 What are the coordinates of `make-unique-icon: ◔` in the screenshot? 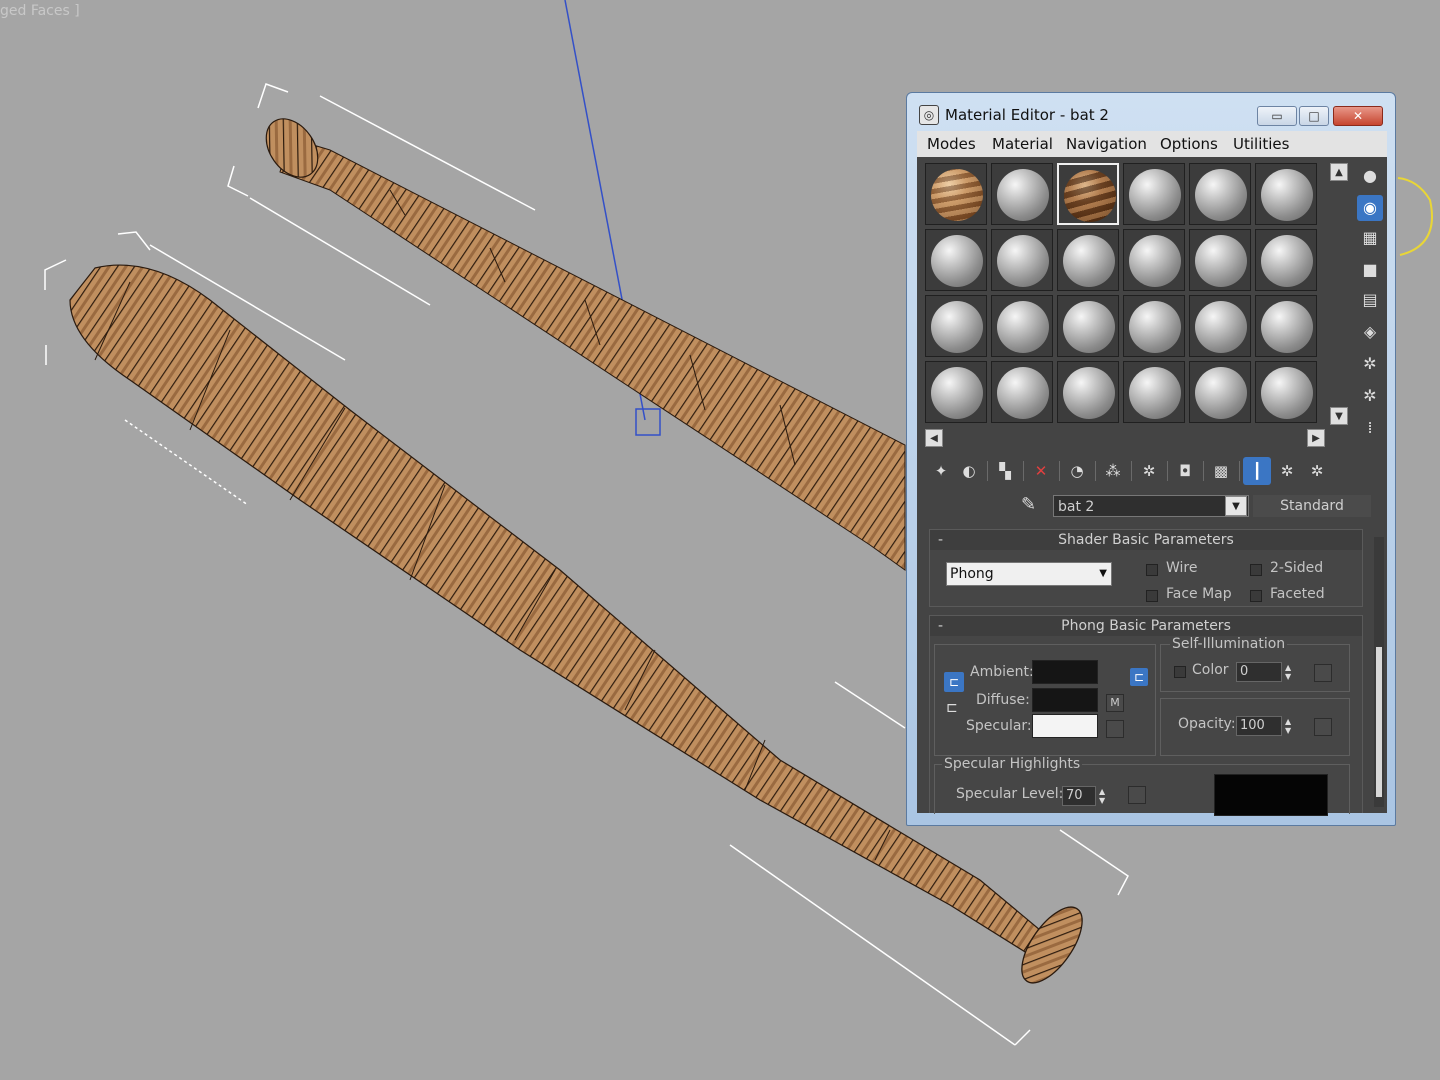 It's located at (1077, 471).